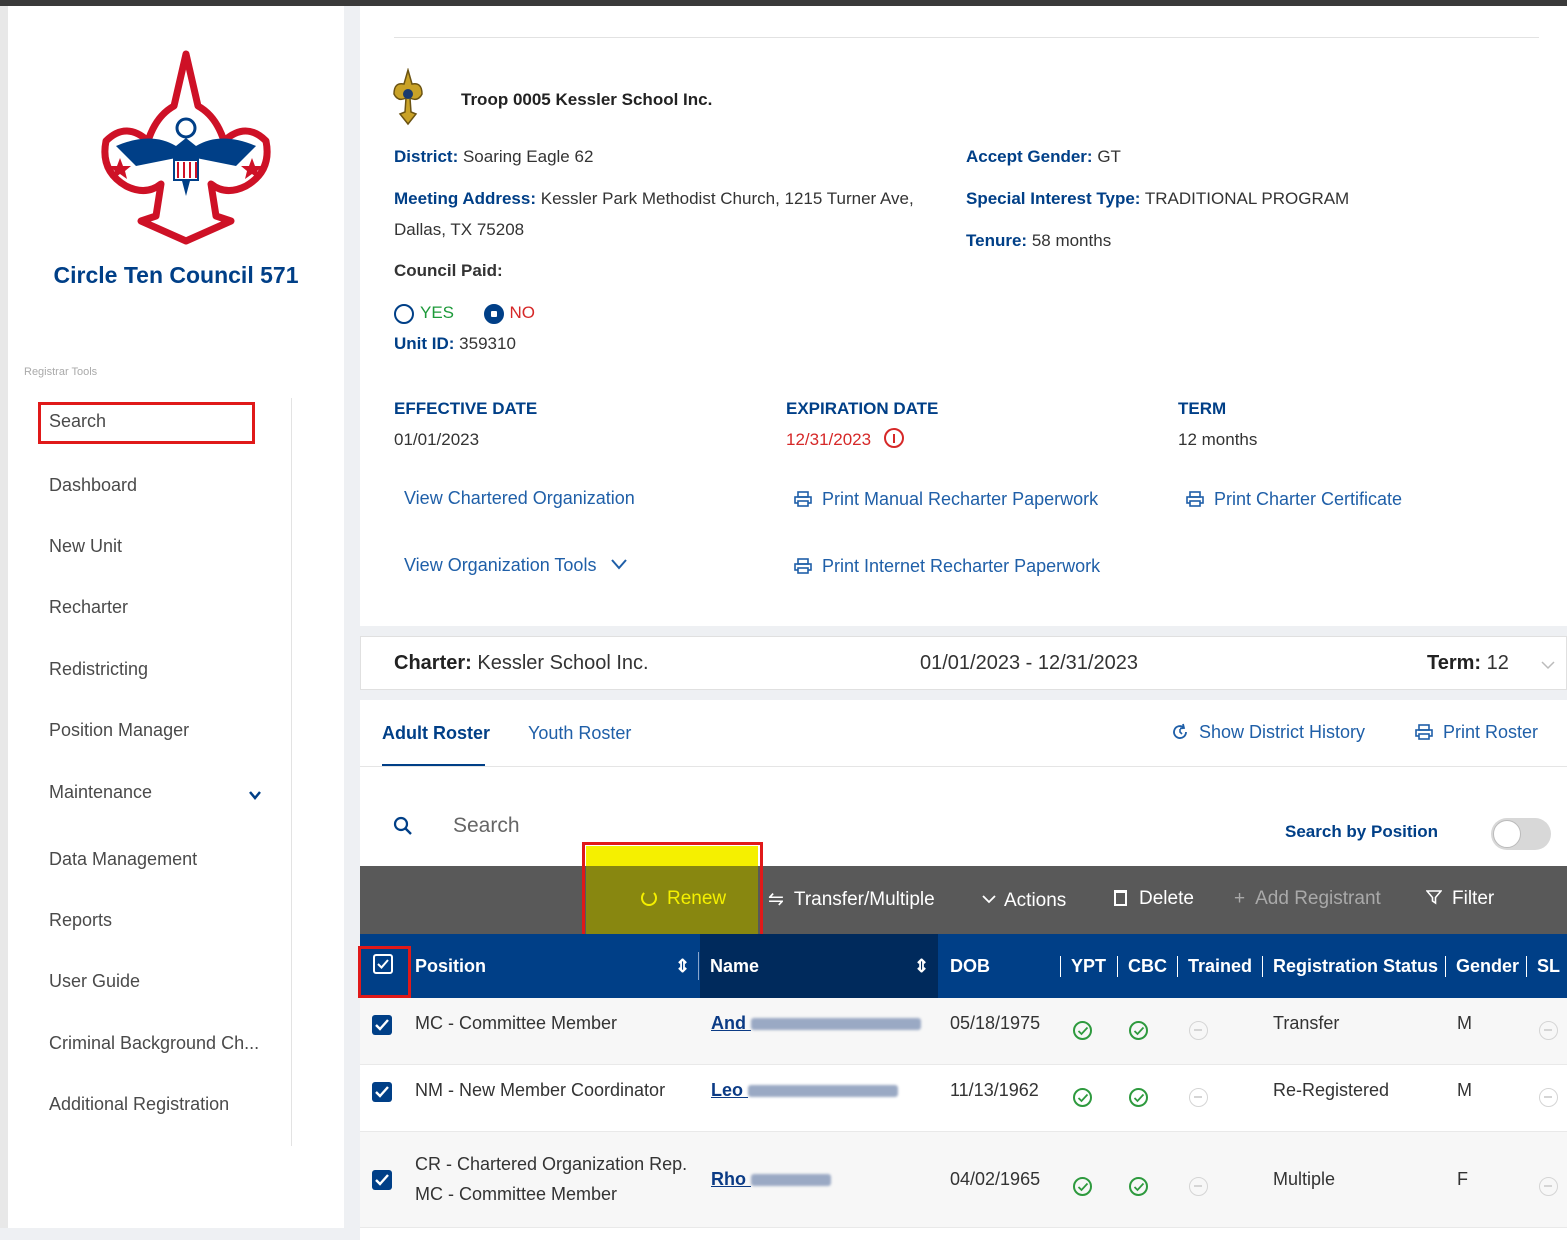  I want to click on add-registrant-button: + Add Registrant, so click(1307, 899).